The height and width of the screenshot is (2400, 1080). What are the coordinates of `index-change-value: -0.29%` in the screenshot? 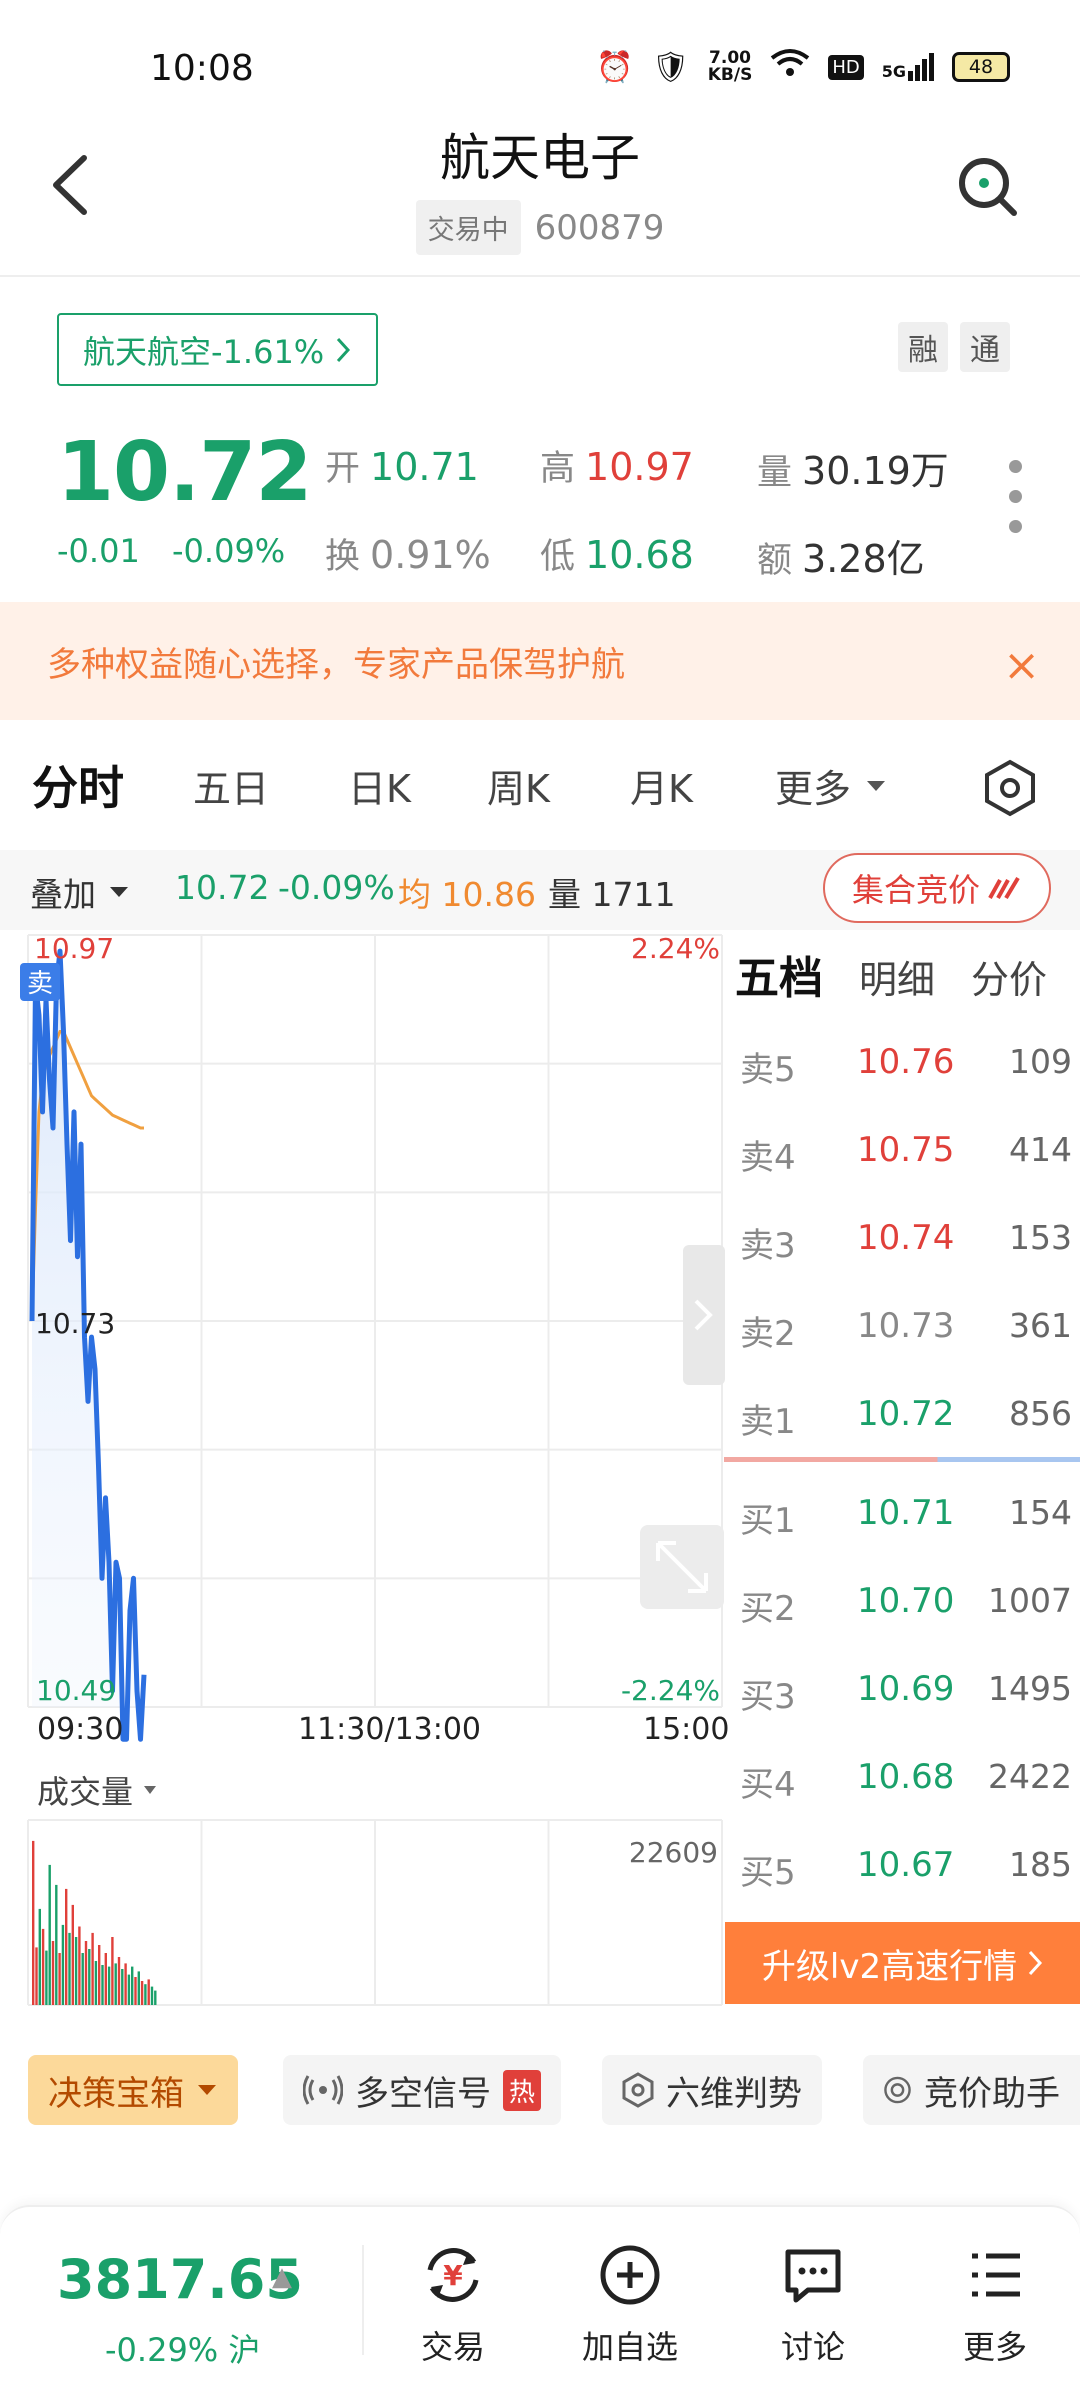 It's located at (162, 2350).